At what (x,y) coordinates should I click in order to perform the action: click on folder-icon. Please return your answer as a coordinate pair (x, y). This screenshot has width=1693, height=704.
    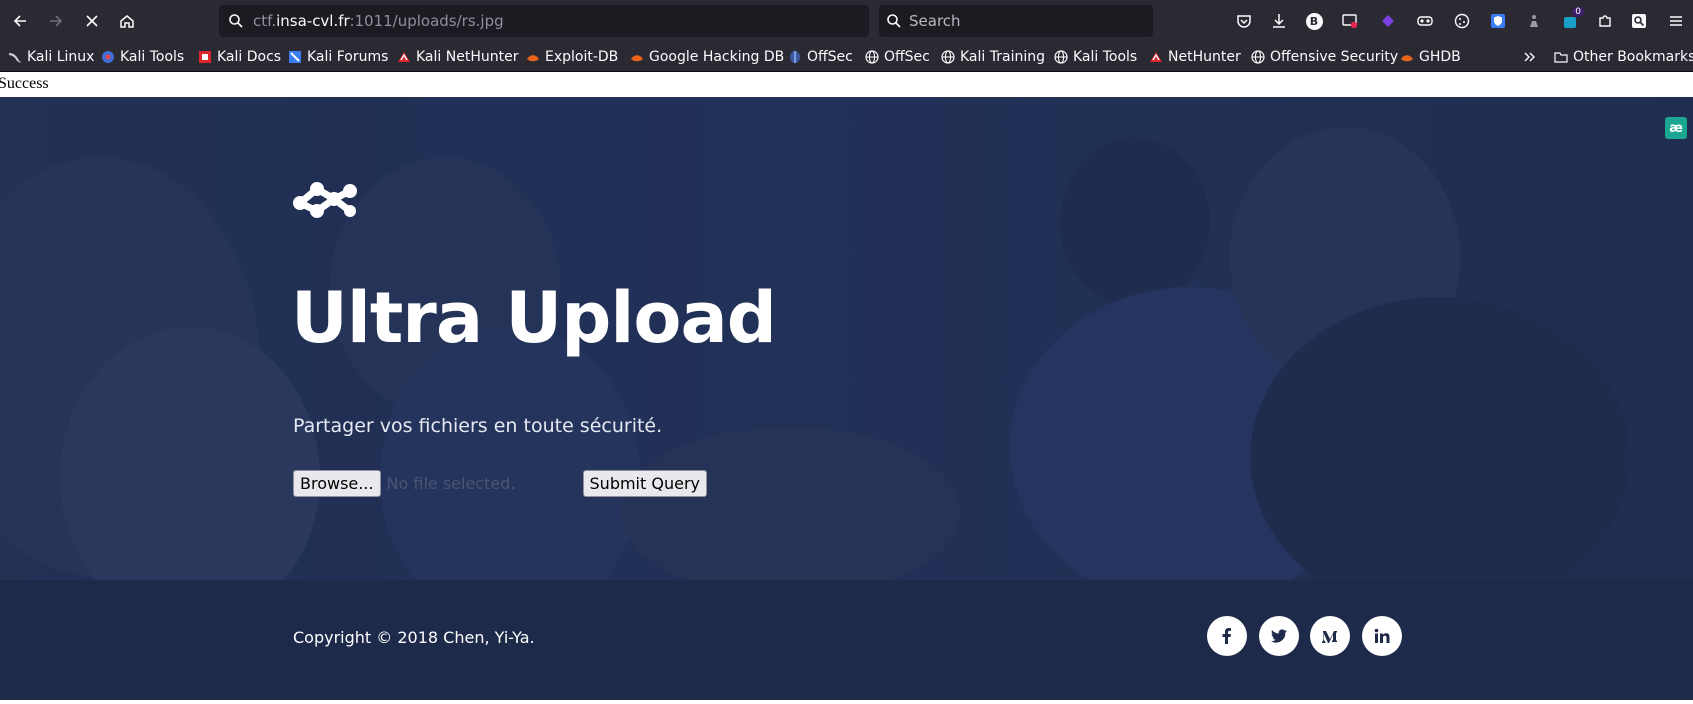
    Looking at the image, I should click on (1561, 57).